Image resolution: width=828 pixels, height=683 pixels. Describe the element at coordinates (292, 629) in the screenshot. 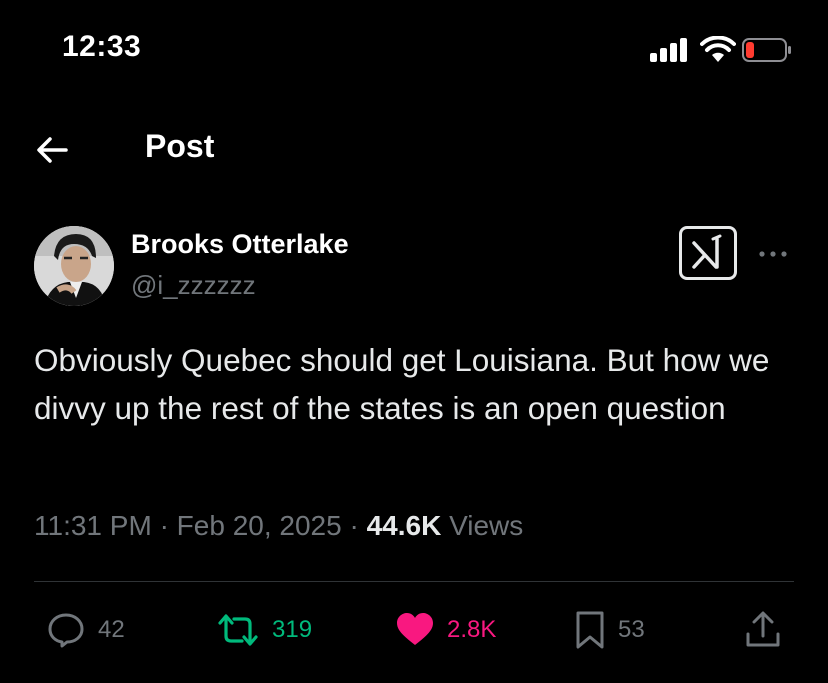

I see `repost-count: 319` at that location.